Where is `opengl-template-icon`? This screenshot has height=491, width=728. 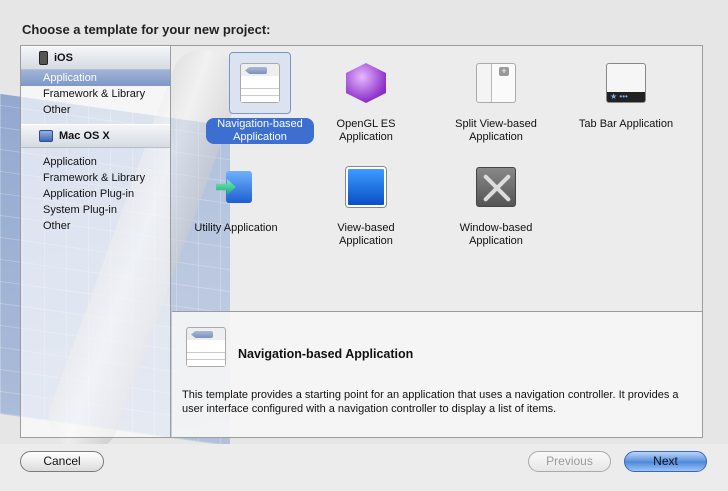
opengl-template-icon is located at coordinates (366, 83).